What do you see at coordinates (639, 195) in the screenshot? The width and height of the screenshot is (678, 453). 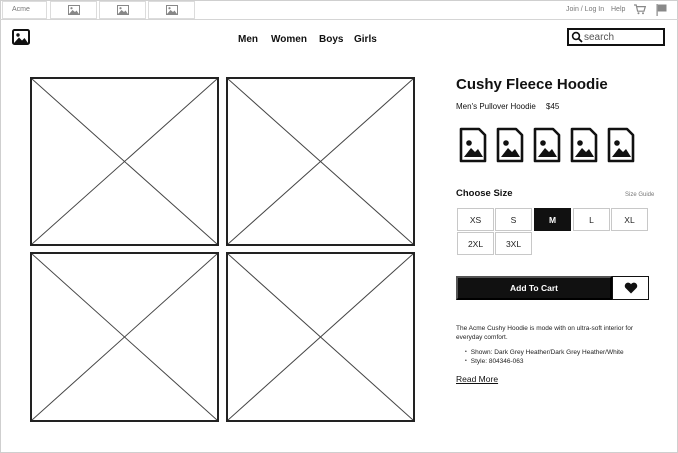 I see `size-guide-link: Size Guide` at bounding box center [639, 195].